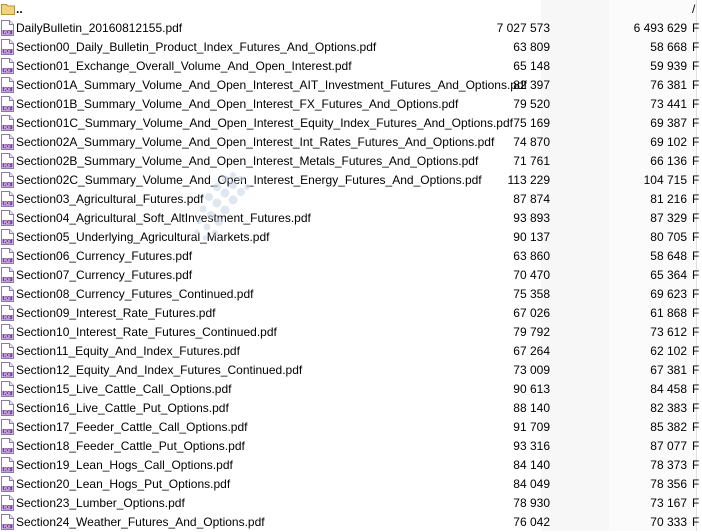 The width and height of the screenshot is (702, 532). What do you see at coordinates (128, 351) in the screenshot?
I see `file-name: Section11_Equity_And_Index_Futures.pdf` at bounding box center [128, 351].